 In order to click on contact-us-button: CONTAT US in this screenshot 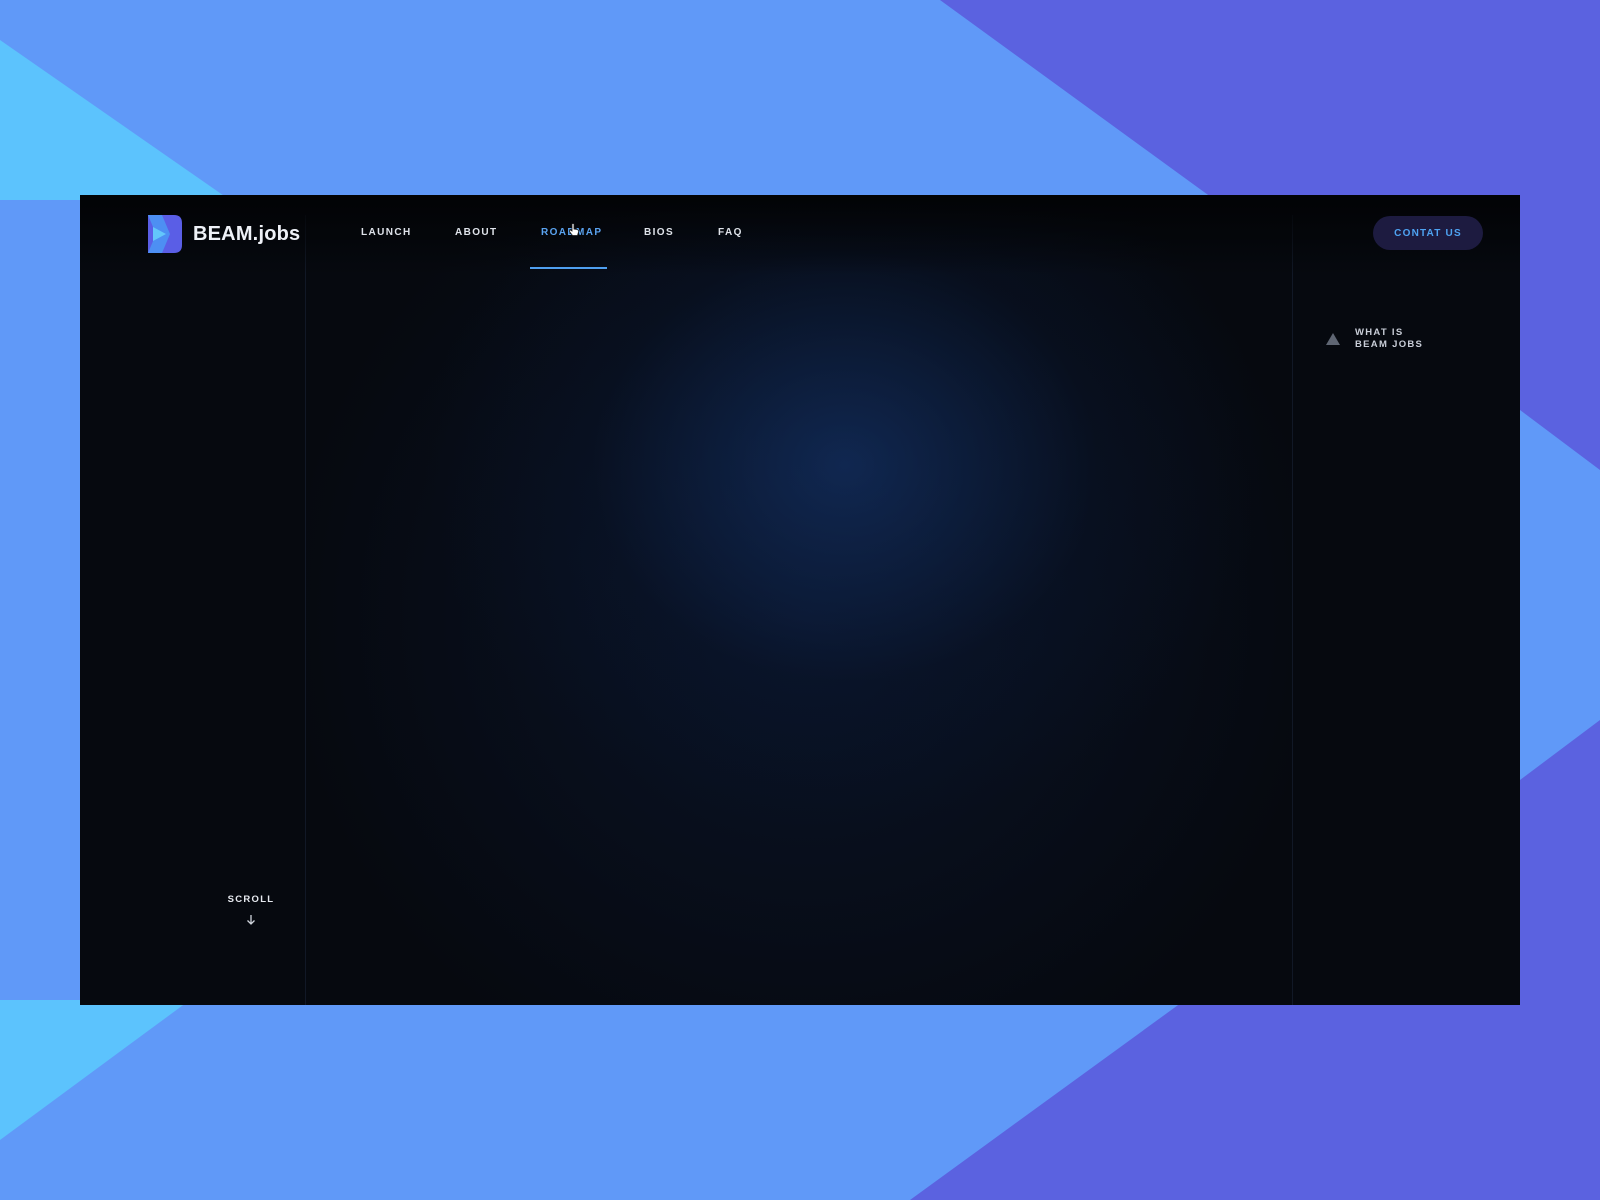, I will do `click(1428, 233)`.